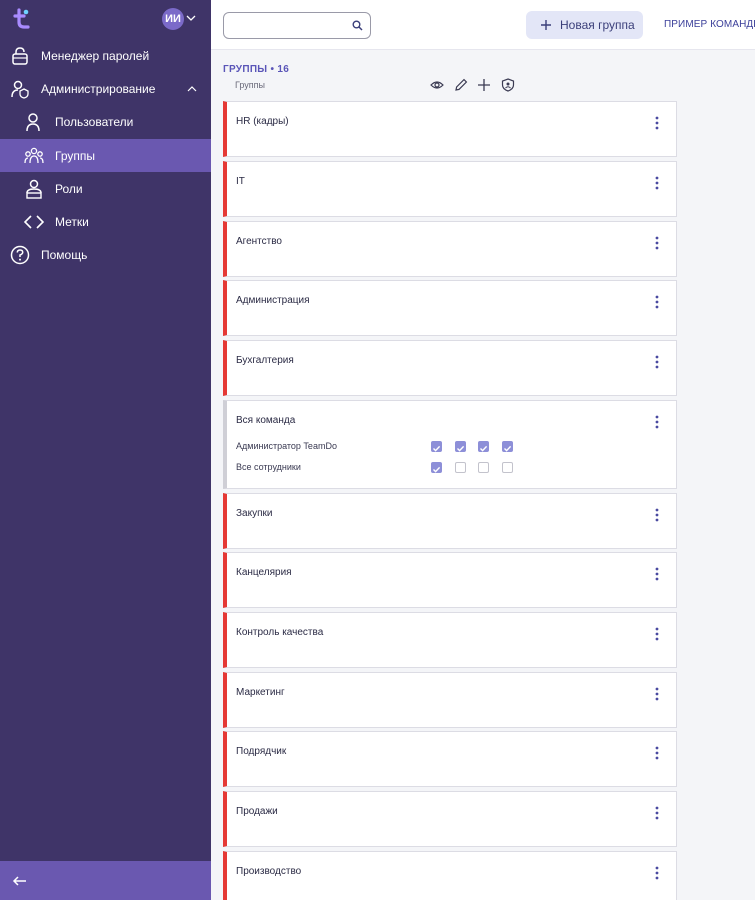  What do you see at coordinates (461, 85) in the screenshot?
I see `pencil-icon` at bounding box center [461, 85].